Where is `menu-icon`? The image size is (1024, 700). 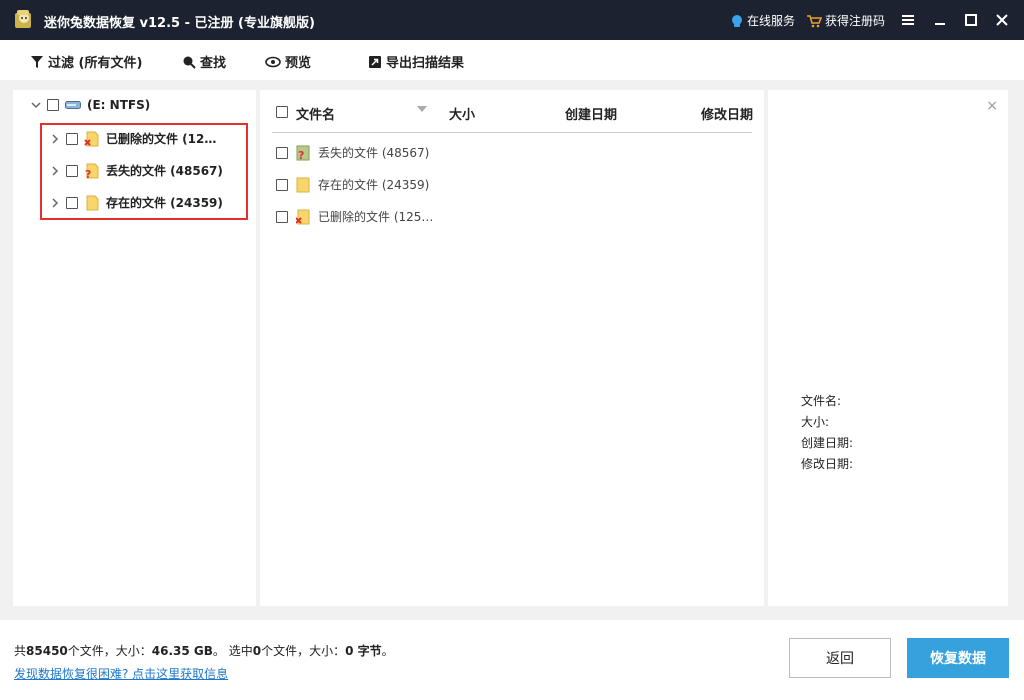 menu-icon is located at coordinates (908, 20).